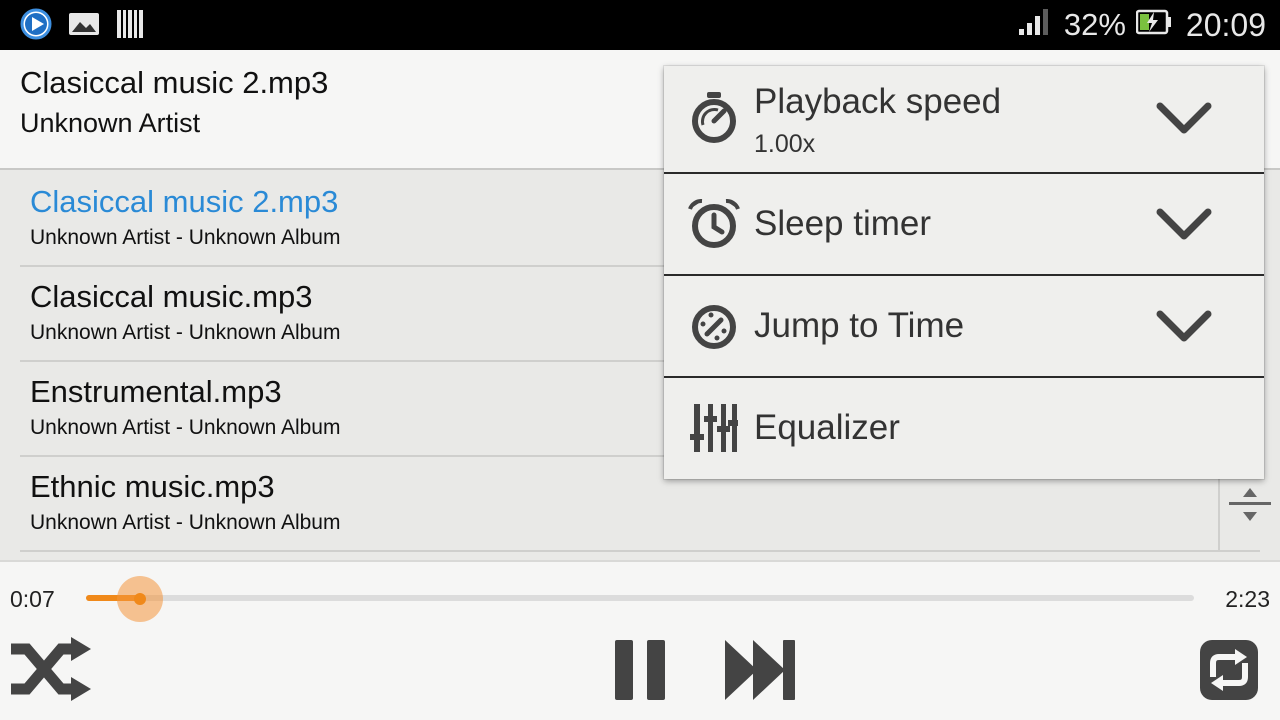 This screenshot has height=720, width=1280. What do you see at coordinates (1153, 25) in the screenshot?
I see `battery-charging-icon` at bounding box center [1153, 25].